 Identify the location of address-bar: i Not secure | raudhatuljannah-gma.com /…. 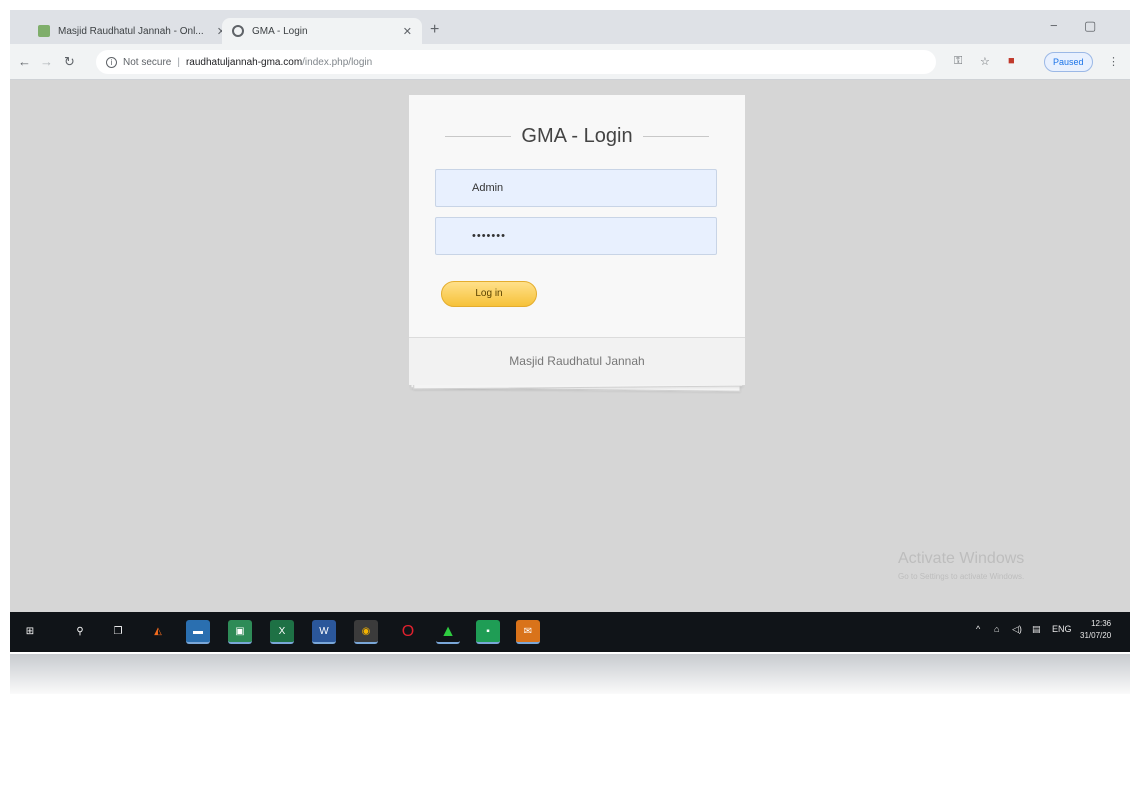
(516, 62).